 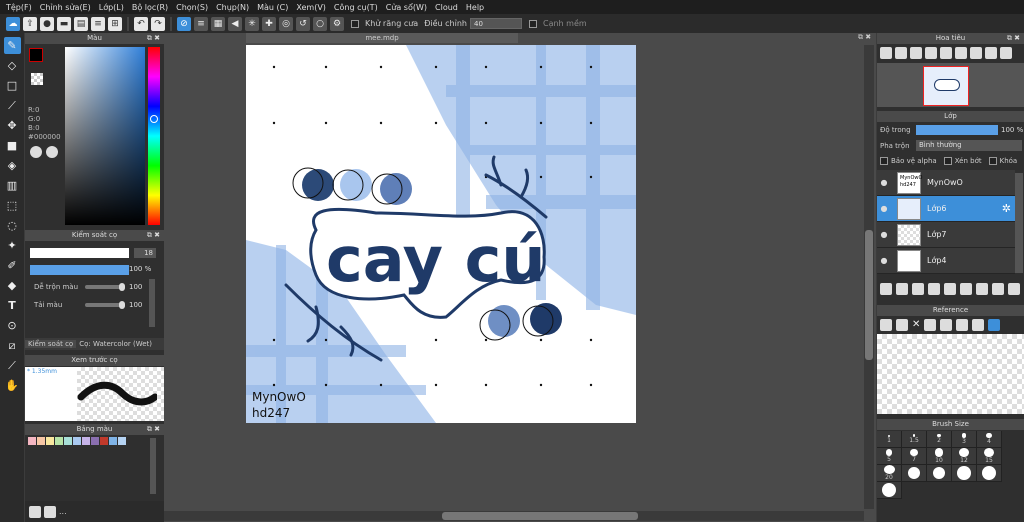 What do you see at coordinates (950, 289) in the screenshot?
I see `new-folder-icon` at bounding box center [950, 289].